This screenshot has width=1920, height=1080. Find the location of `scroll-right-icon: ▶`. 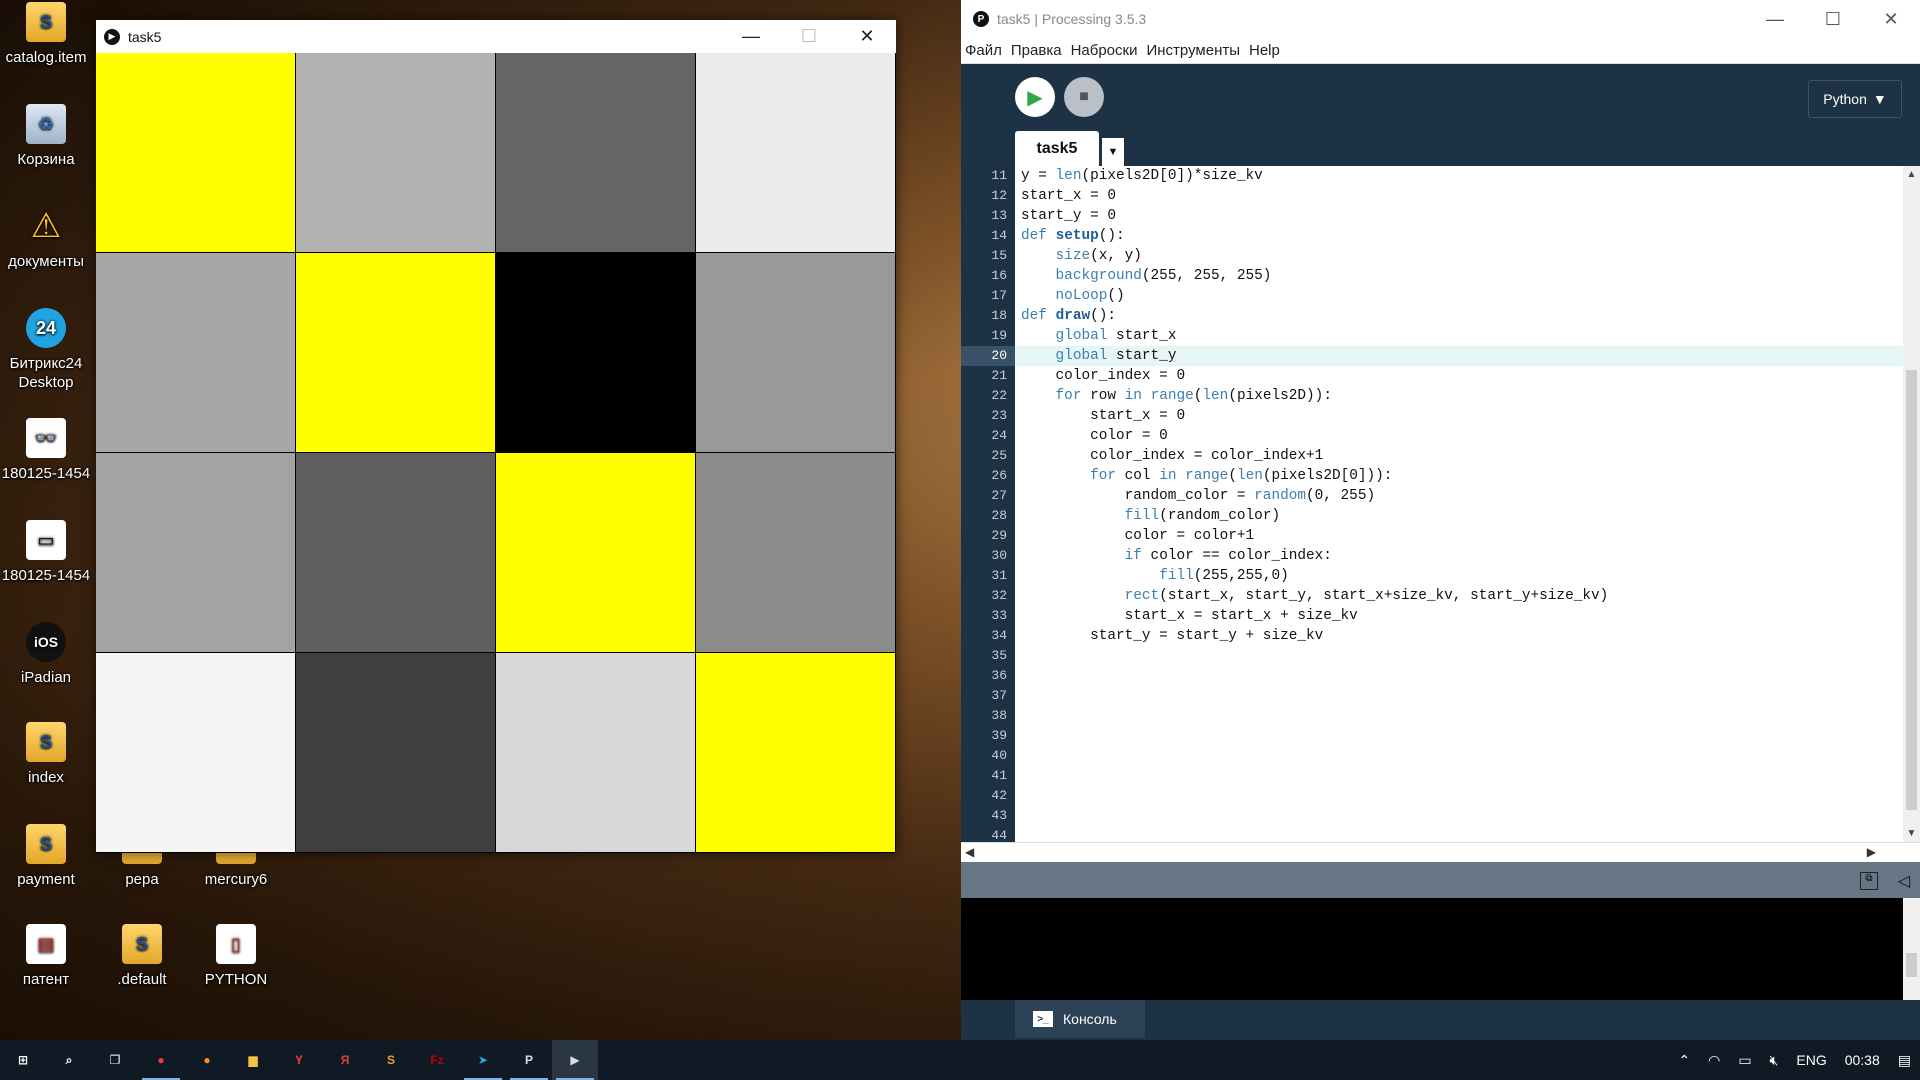

scroll-right-icon: ▶ is located at coordinates (1871, 852).